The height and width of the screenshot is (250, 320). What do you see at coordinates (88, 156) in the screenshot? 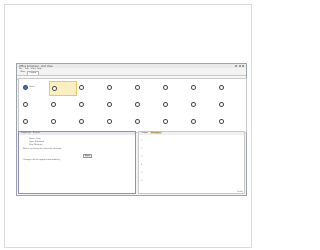
I see `apply-button: Apply` at bounding box center [88, 156].